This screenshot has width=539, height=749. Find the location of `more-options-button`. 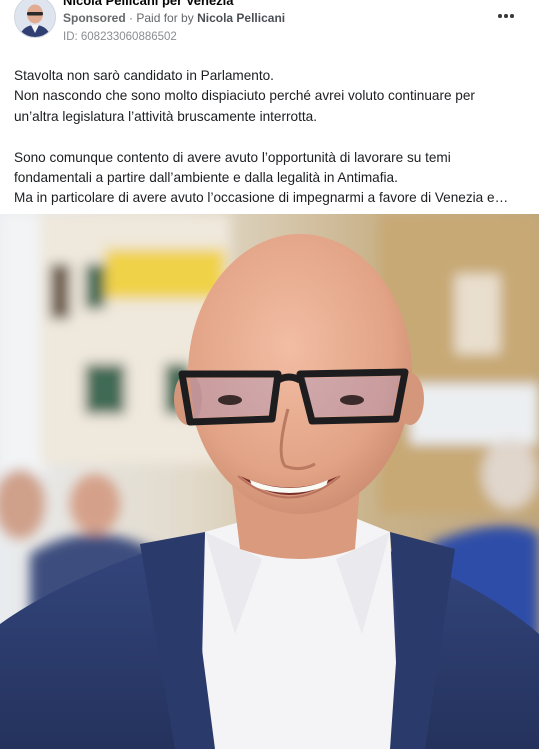

more-options-button is located at coordinates (506, 16).